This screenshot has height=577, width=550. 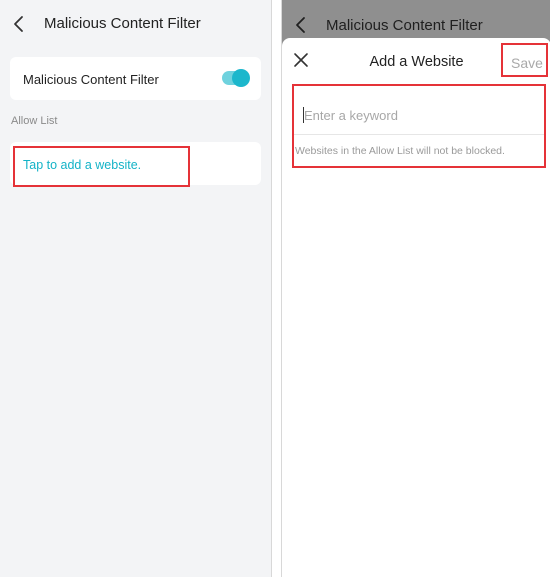 I want to click on save-highlight-box, so click(x=524, y=60).